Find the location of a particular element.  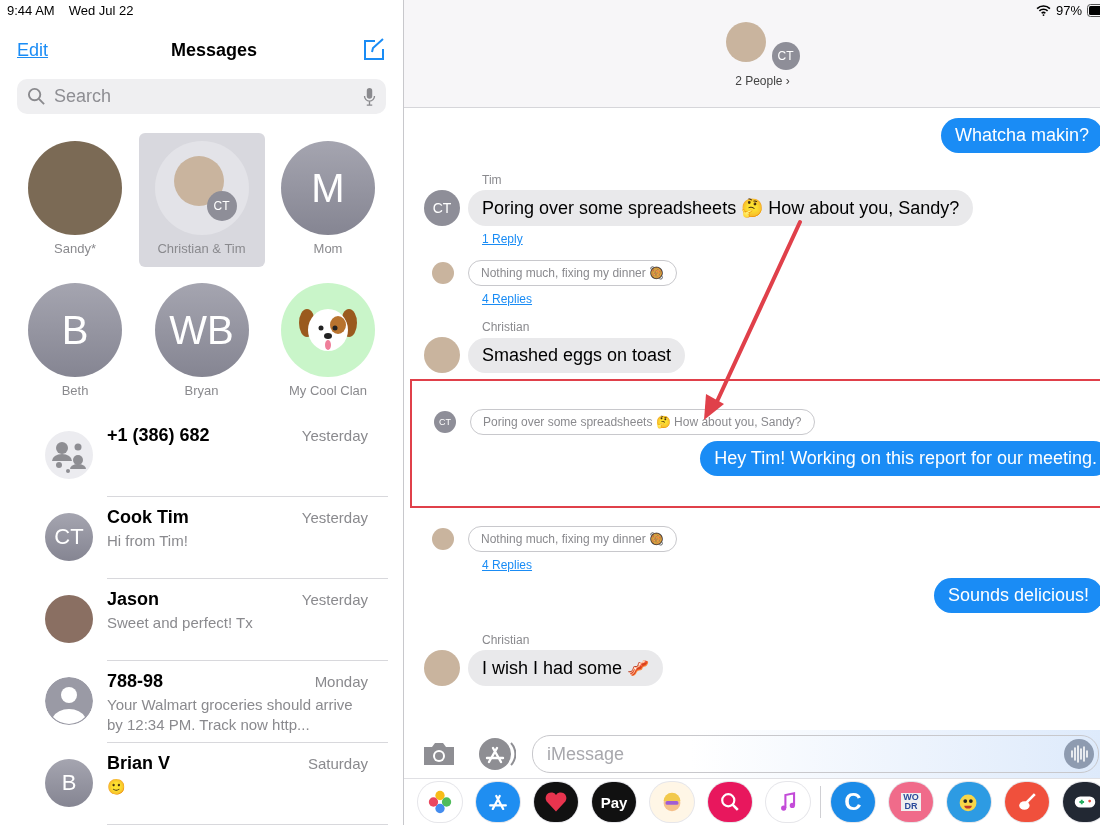

replies-link: 1 Reply is located at coordinates (791, 239).